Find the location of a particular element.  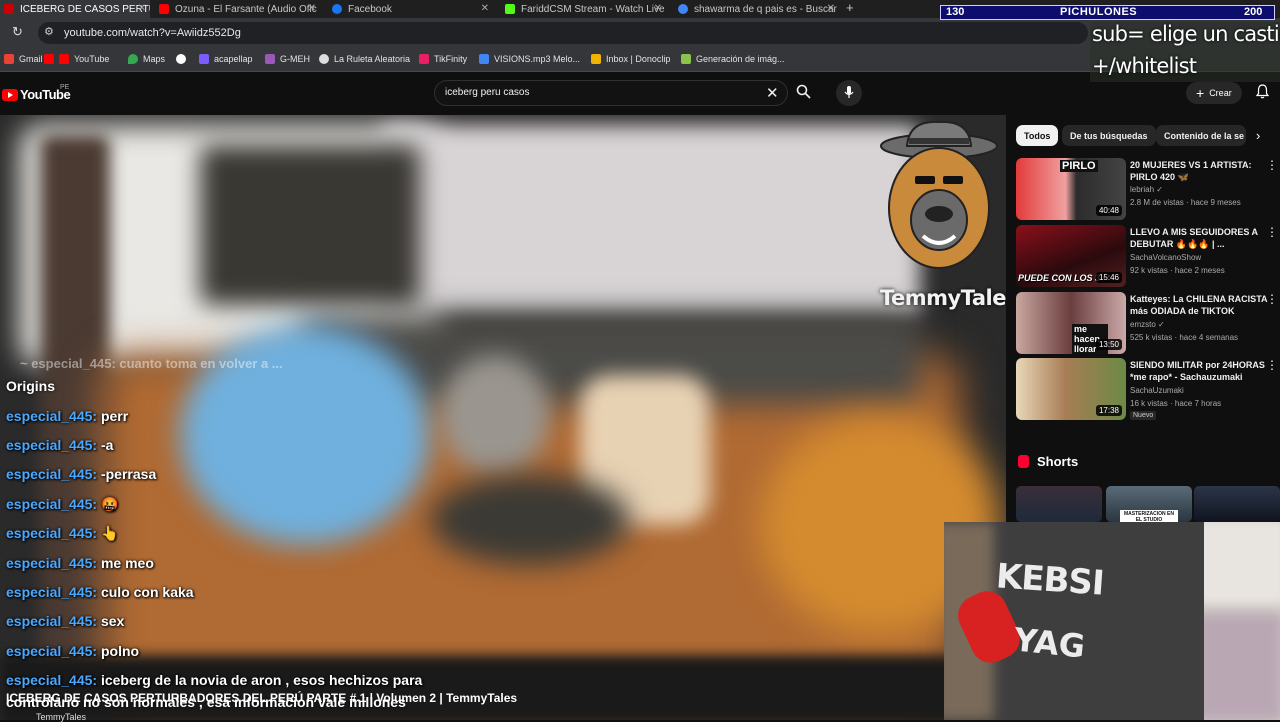

shorts-section-header: Shorts is located at coordinates (1048, 461).